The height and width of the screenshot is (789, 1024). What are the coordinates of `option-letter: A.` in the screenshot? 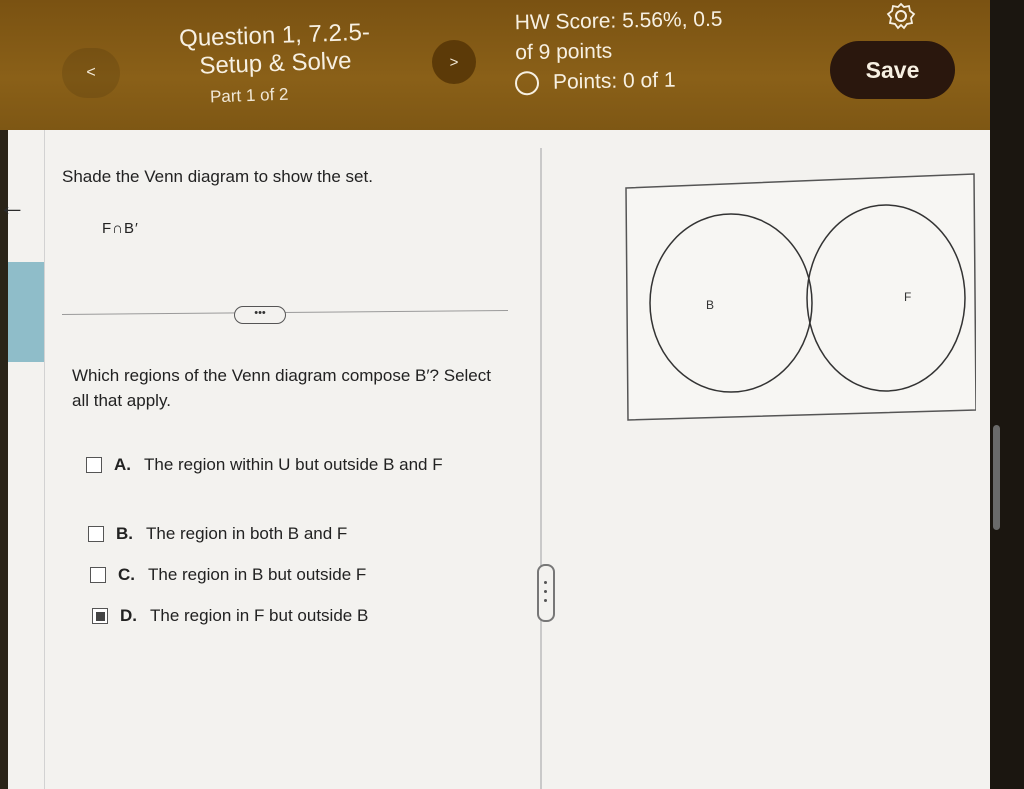 It's located at (122, 464).